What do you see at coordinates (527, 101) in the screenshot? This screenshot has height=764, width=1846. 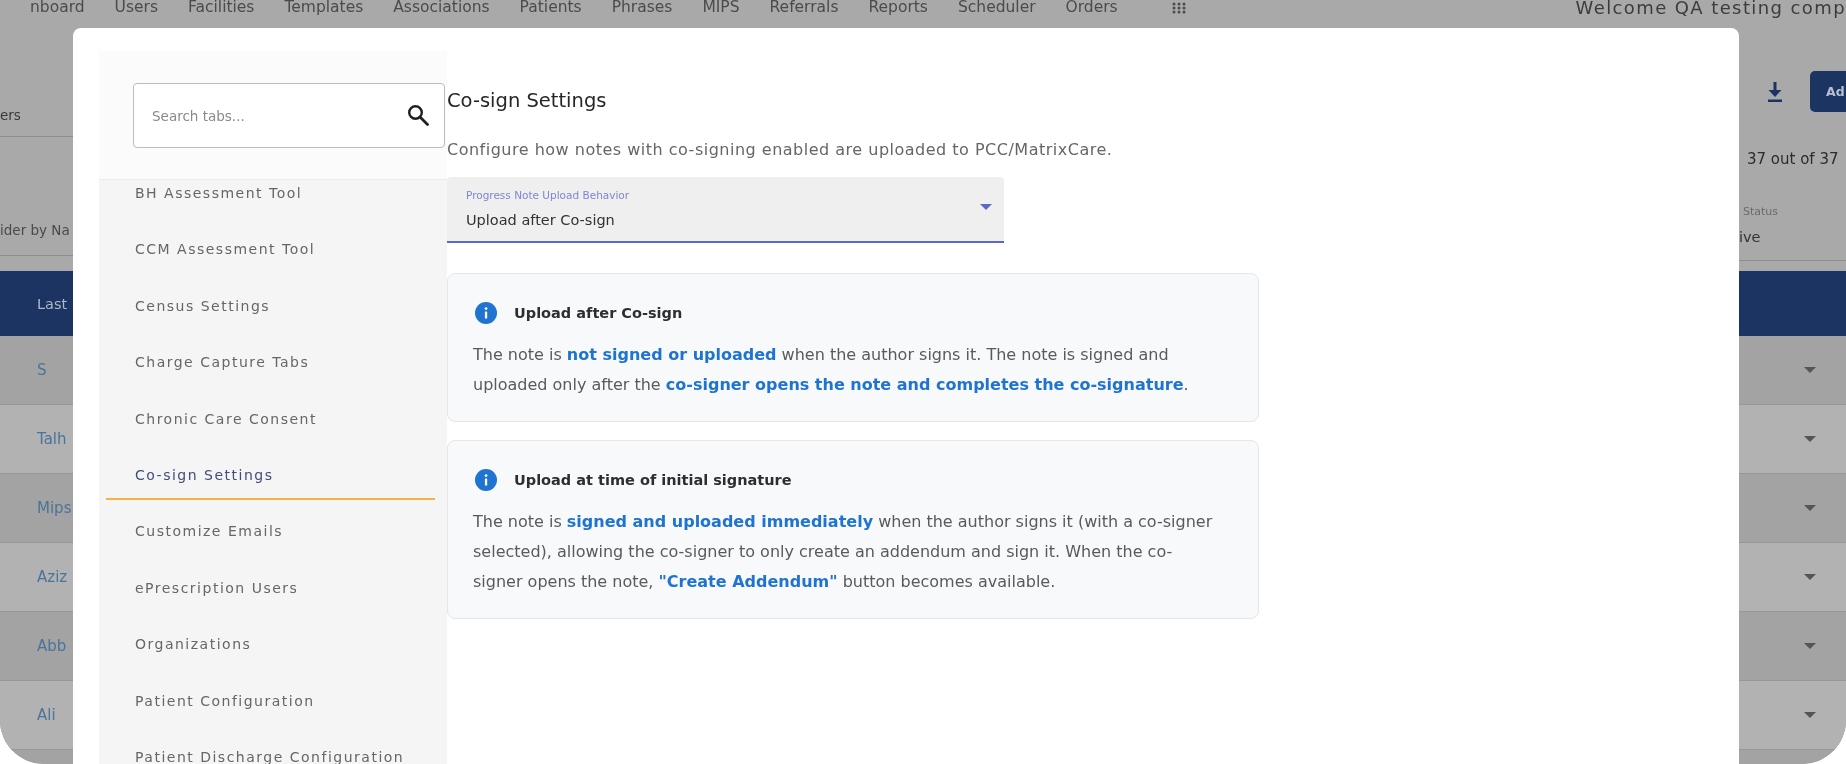 I see `section-title: Co-sign Settings` at bounding box center [527, 101].